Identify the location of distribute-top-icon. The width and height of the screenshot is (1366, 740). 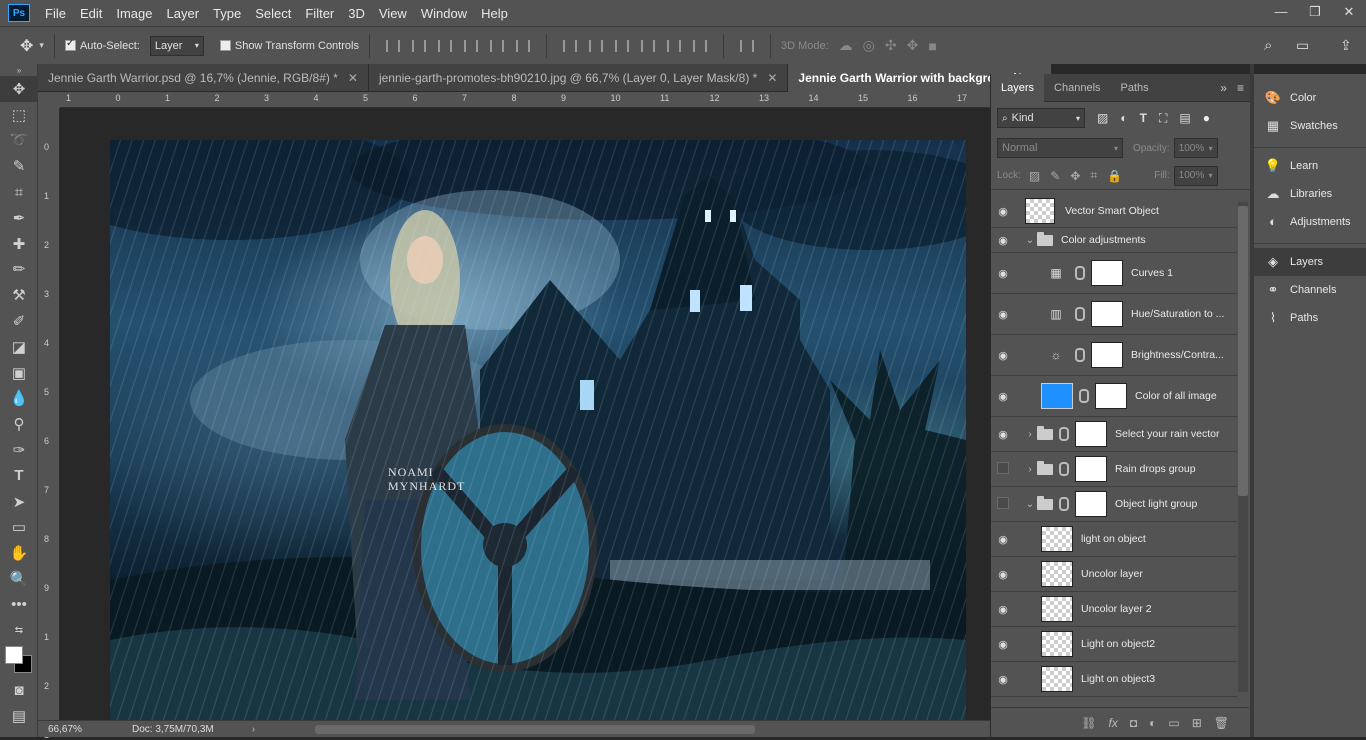
(569, 45).